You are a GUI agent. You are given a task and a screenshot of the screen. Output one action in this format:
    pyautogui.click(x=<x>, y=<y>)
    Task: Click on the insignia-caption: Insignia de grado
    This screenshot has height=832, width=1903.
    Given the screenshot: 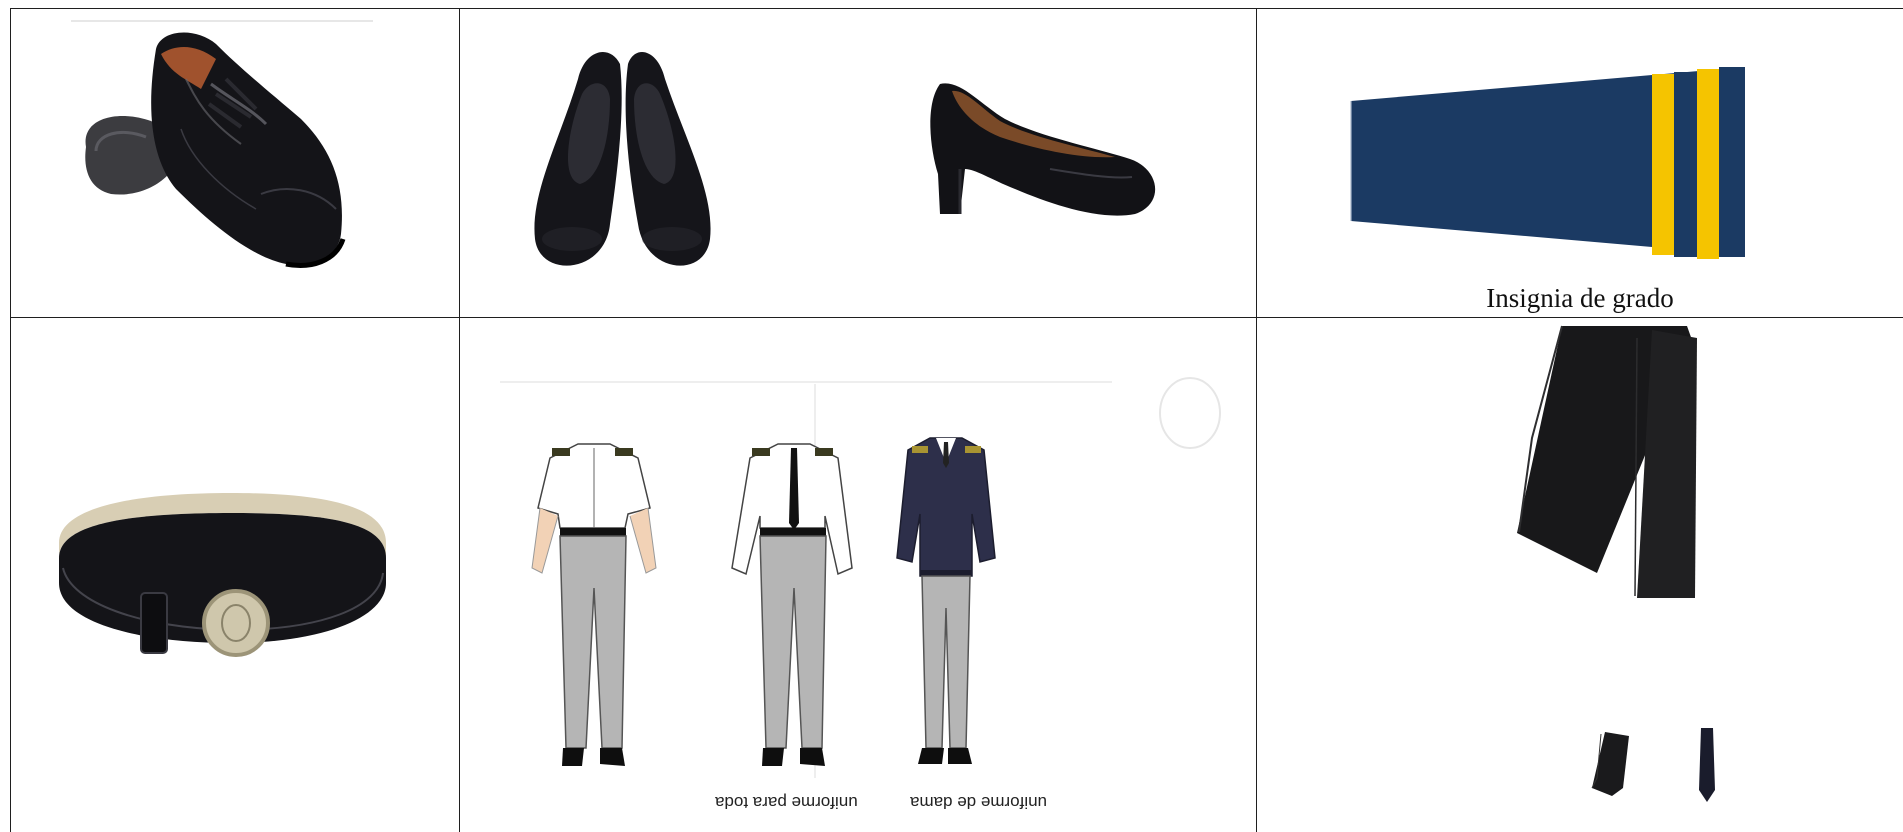 What is the action you would take?
    pyautogui.click(x=1580, y=298)
    